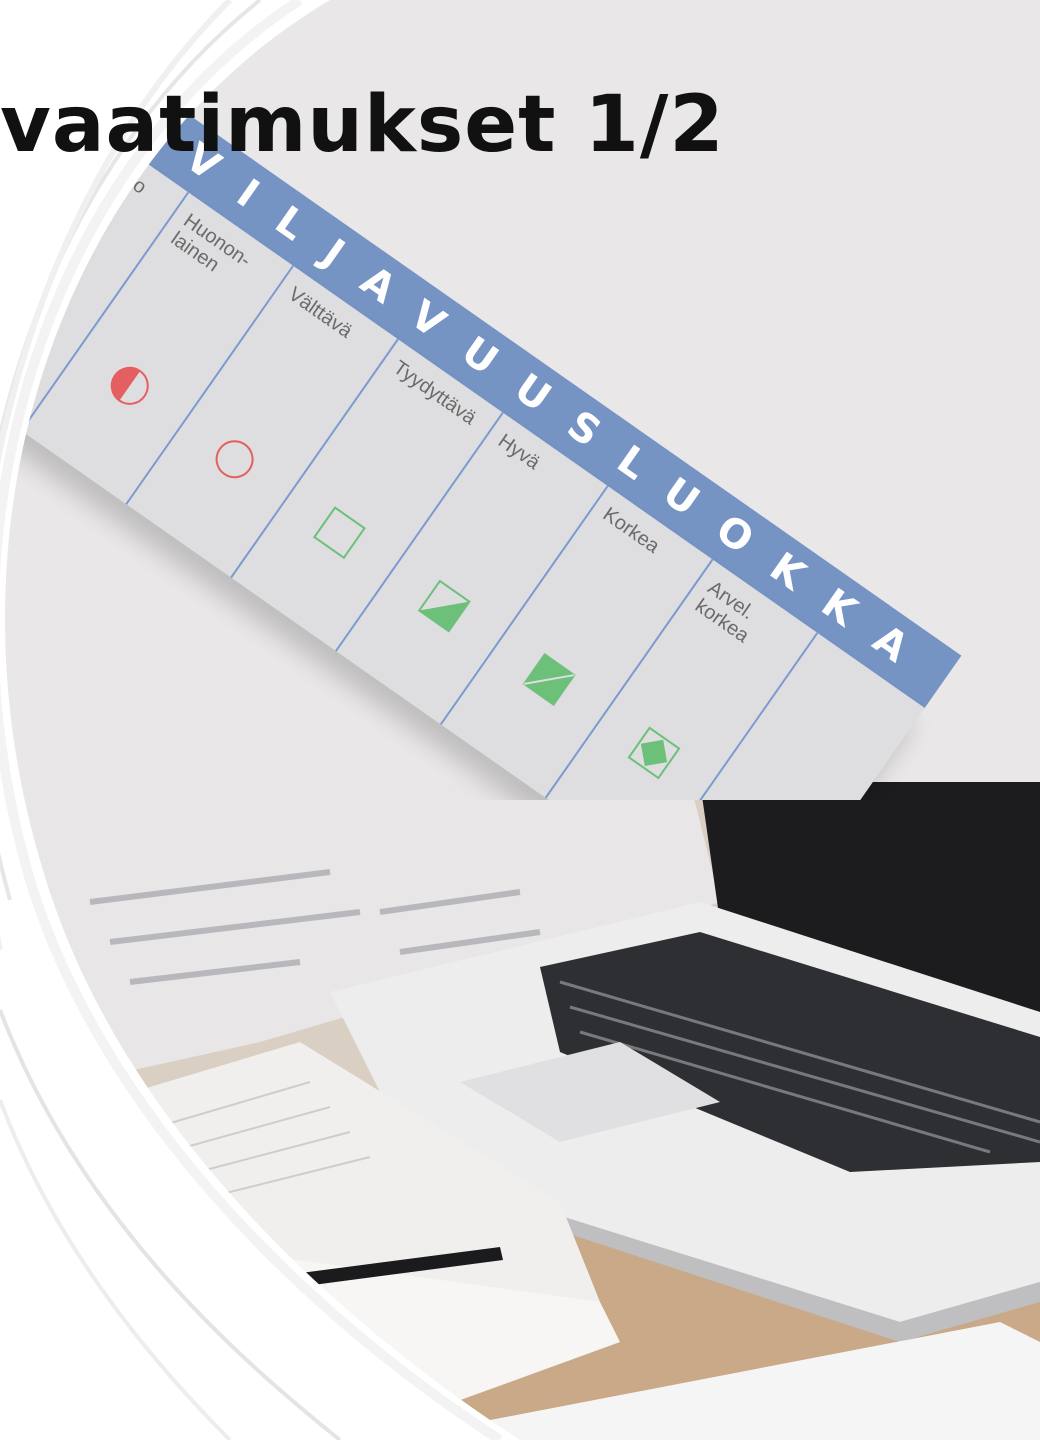  What do you see at coordinates (362, 125) in the screenshot?
I see `slide-title: vaatimukset 1/2` at bounding box center [362, 125].